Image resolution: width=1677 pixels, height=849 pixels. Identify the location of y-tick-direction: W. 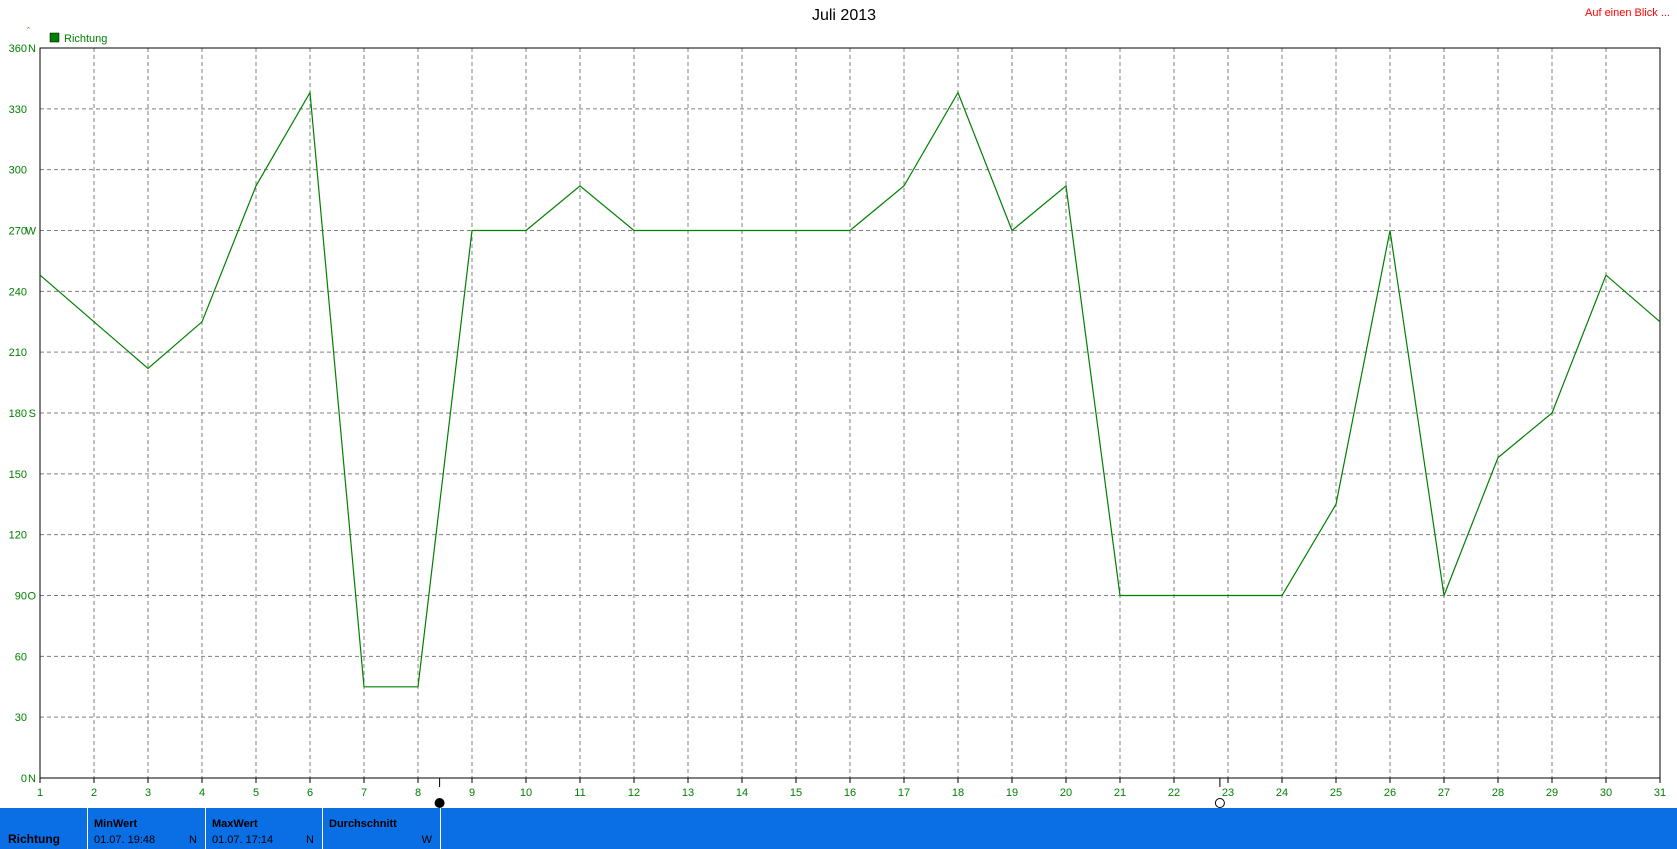
(31, 232).